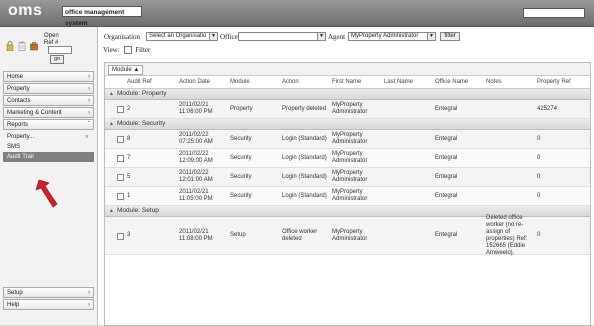  What do you see at coordinates (196, 161) in the screenshot?
I see `cell-action-date-line: 12:09:00 AM` at bounding box center [196, 161].